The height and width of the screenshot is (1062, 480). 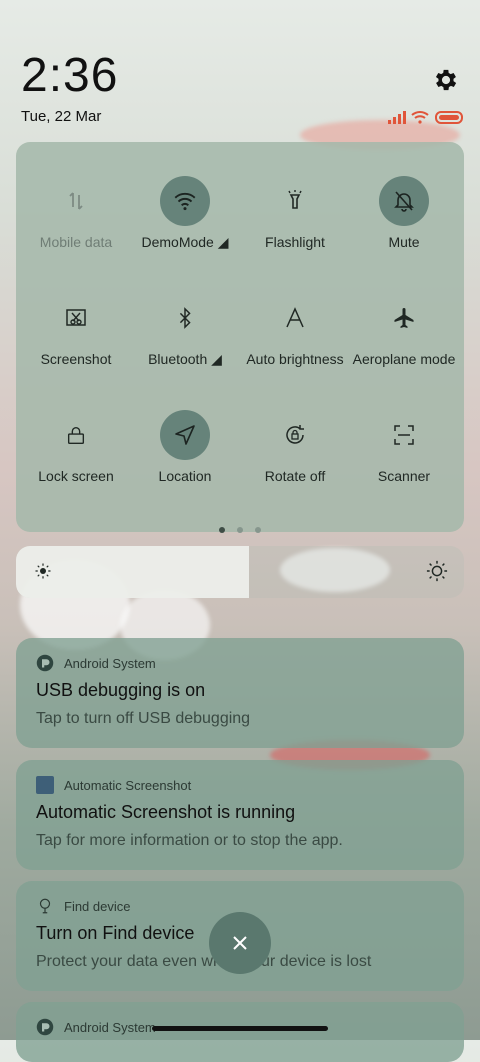 I want to click on wifi-icon, so click(x=185, y=201).